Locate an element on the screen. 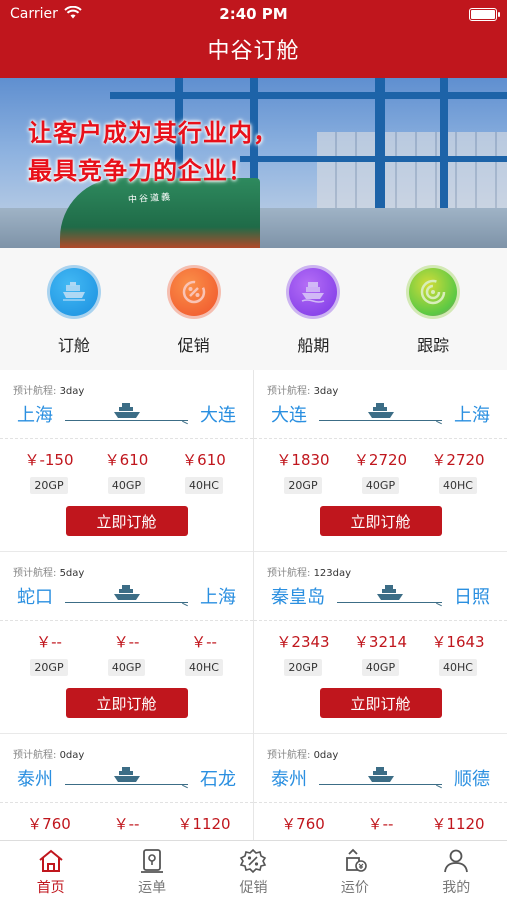 The width and height of the screenshot is (507, 900). tab-profile: 我的 is located at coordinates (456, 870).